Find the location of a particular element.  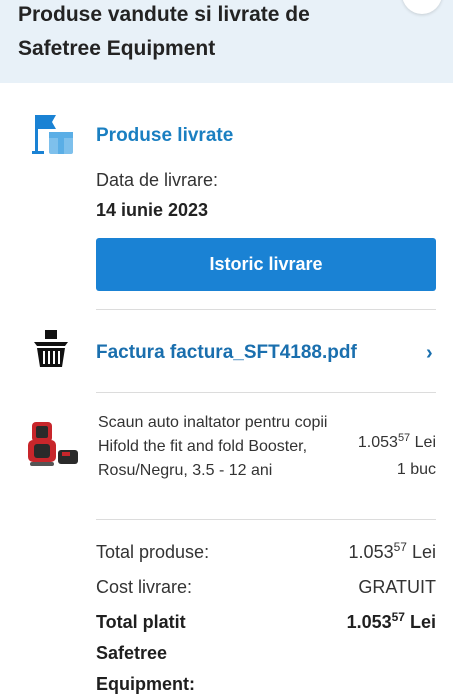

total-paid-value: 1.05357 Lei is located at coordinates (391, 621).